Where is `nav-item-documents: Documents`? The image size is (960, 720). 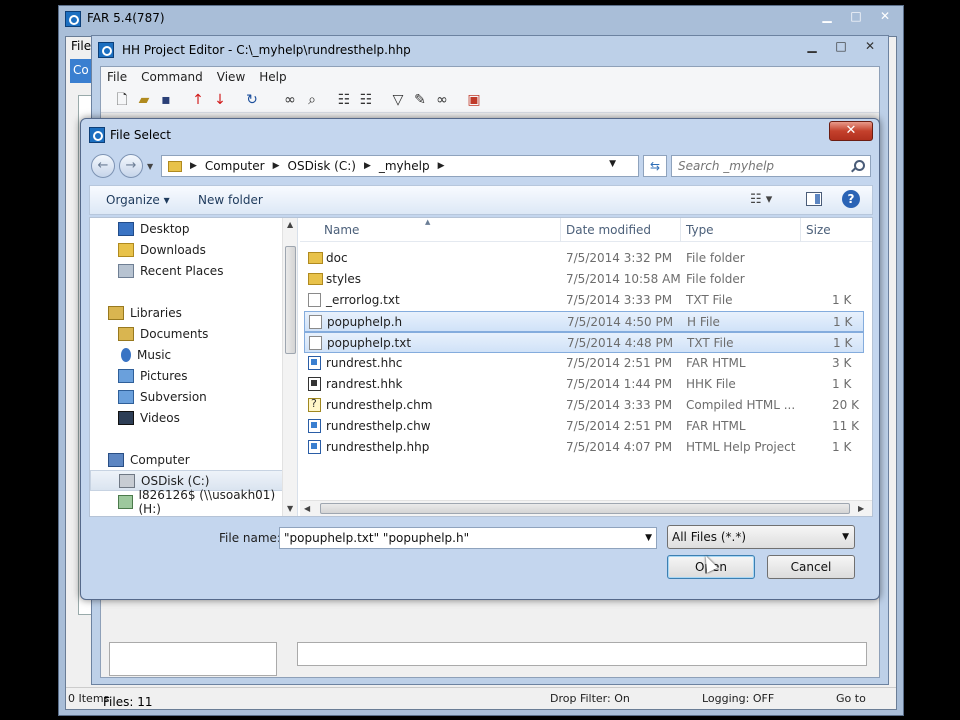 nav-item-documents: Documents is located at coordinates (187, 333).